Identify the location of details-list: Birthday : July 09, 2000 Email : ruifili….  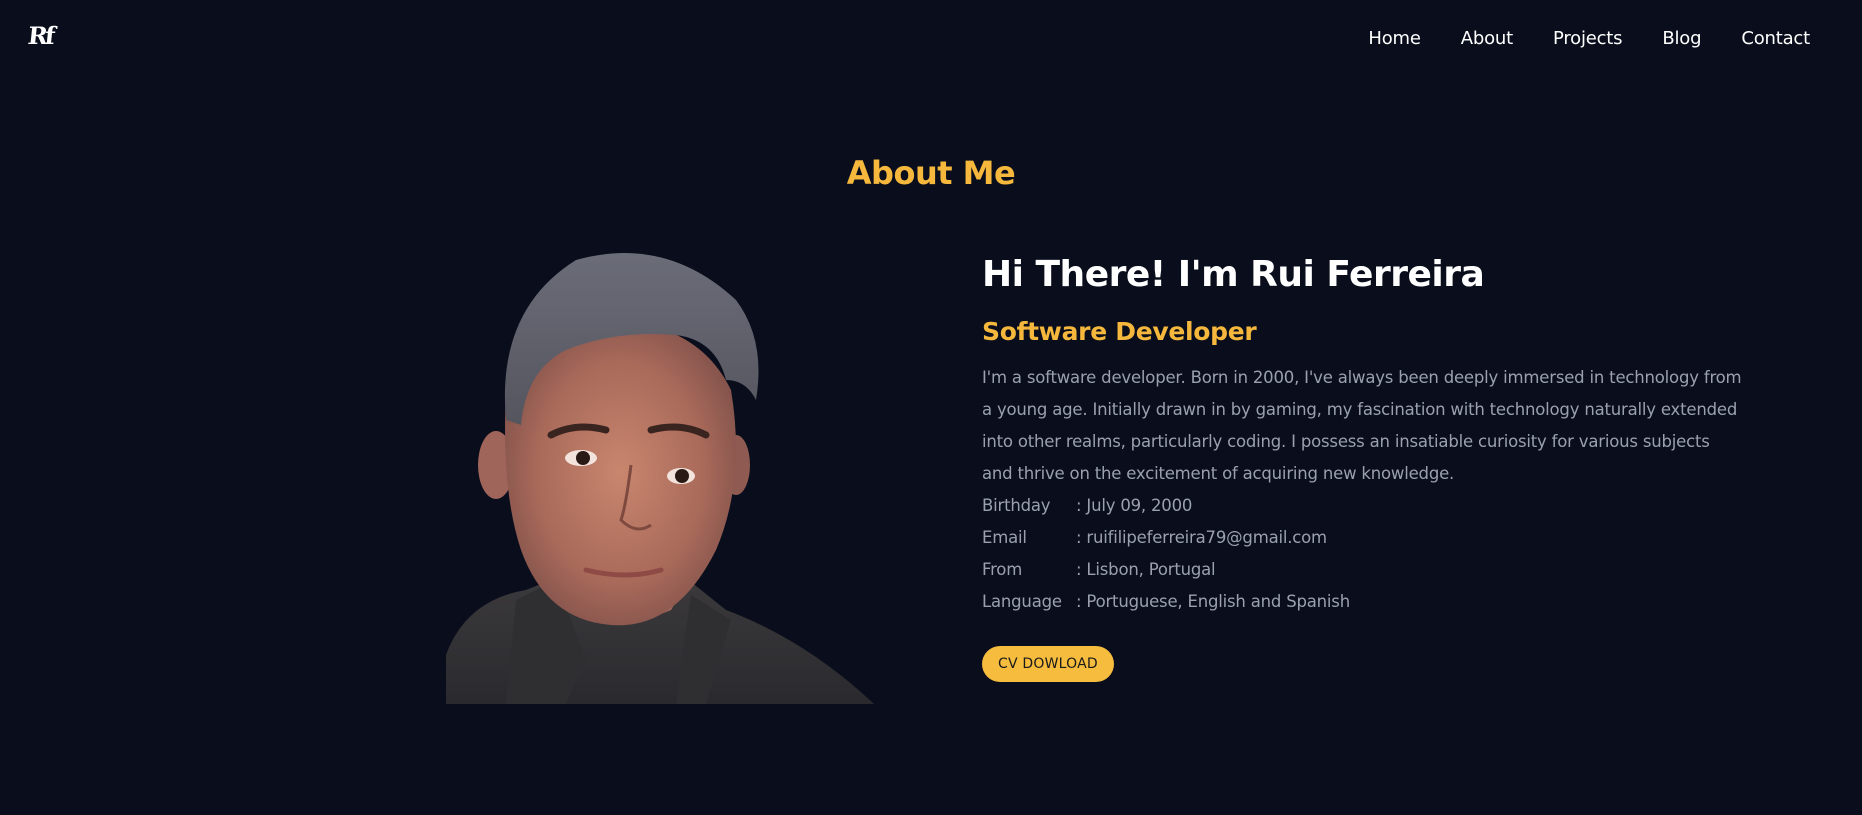
(1362, 554).